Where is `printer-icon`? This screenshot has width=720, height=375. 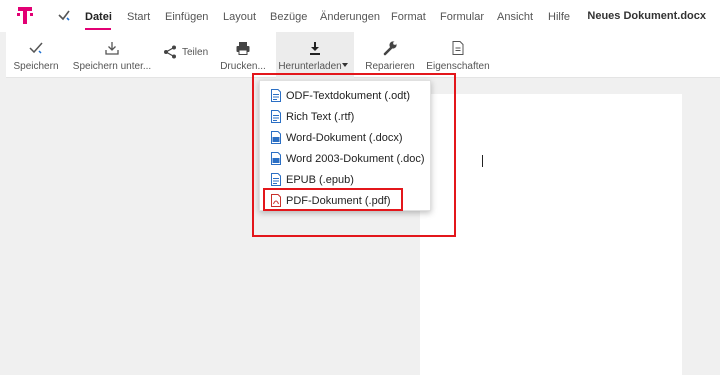 printer-icon is located at coordinates (243, 48).